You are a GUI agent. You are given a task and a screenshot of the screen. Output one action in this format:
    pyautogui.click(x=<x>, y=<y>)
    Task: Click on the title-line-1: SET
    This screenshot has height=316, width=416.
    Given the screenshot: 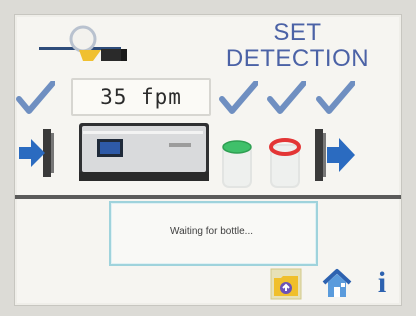 What is the action you would take?
    pyautogui.click(x=297, y=32)
    